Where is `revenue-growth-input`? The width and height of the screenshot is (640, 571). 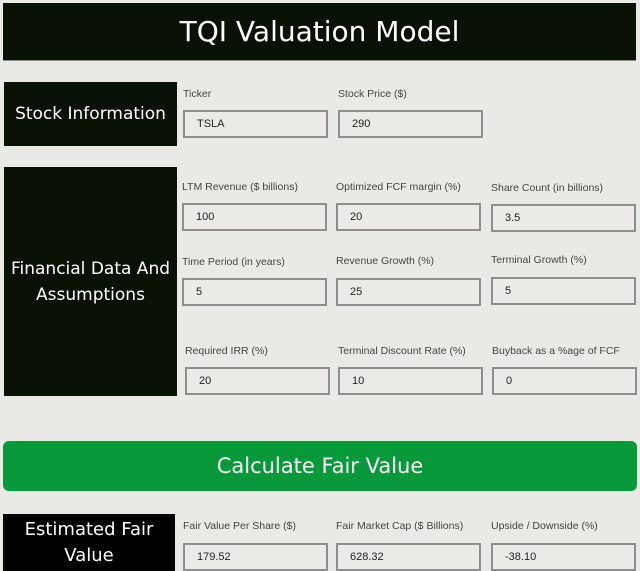
revenue-growth-input is located at coordinates (408, 292).